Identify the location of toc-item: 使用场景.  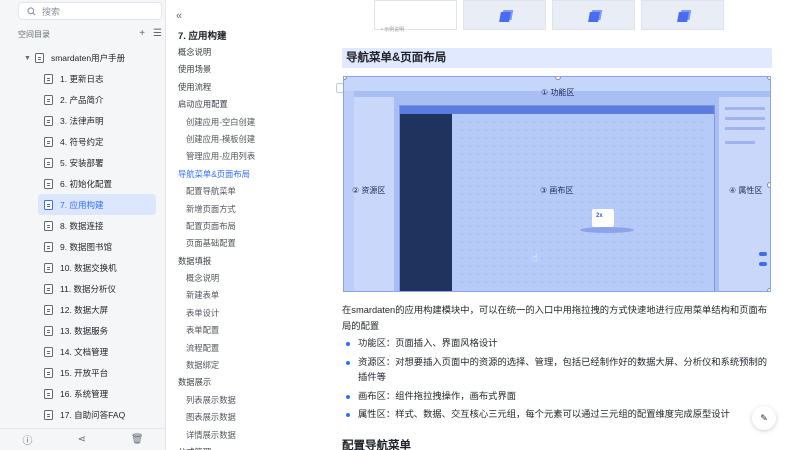
(253, 69).